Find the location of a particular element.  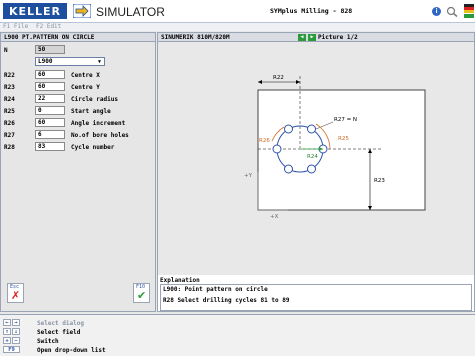

param-row-r23: R23 60 Centre Y is located at coordinates (78, 87).